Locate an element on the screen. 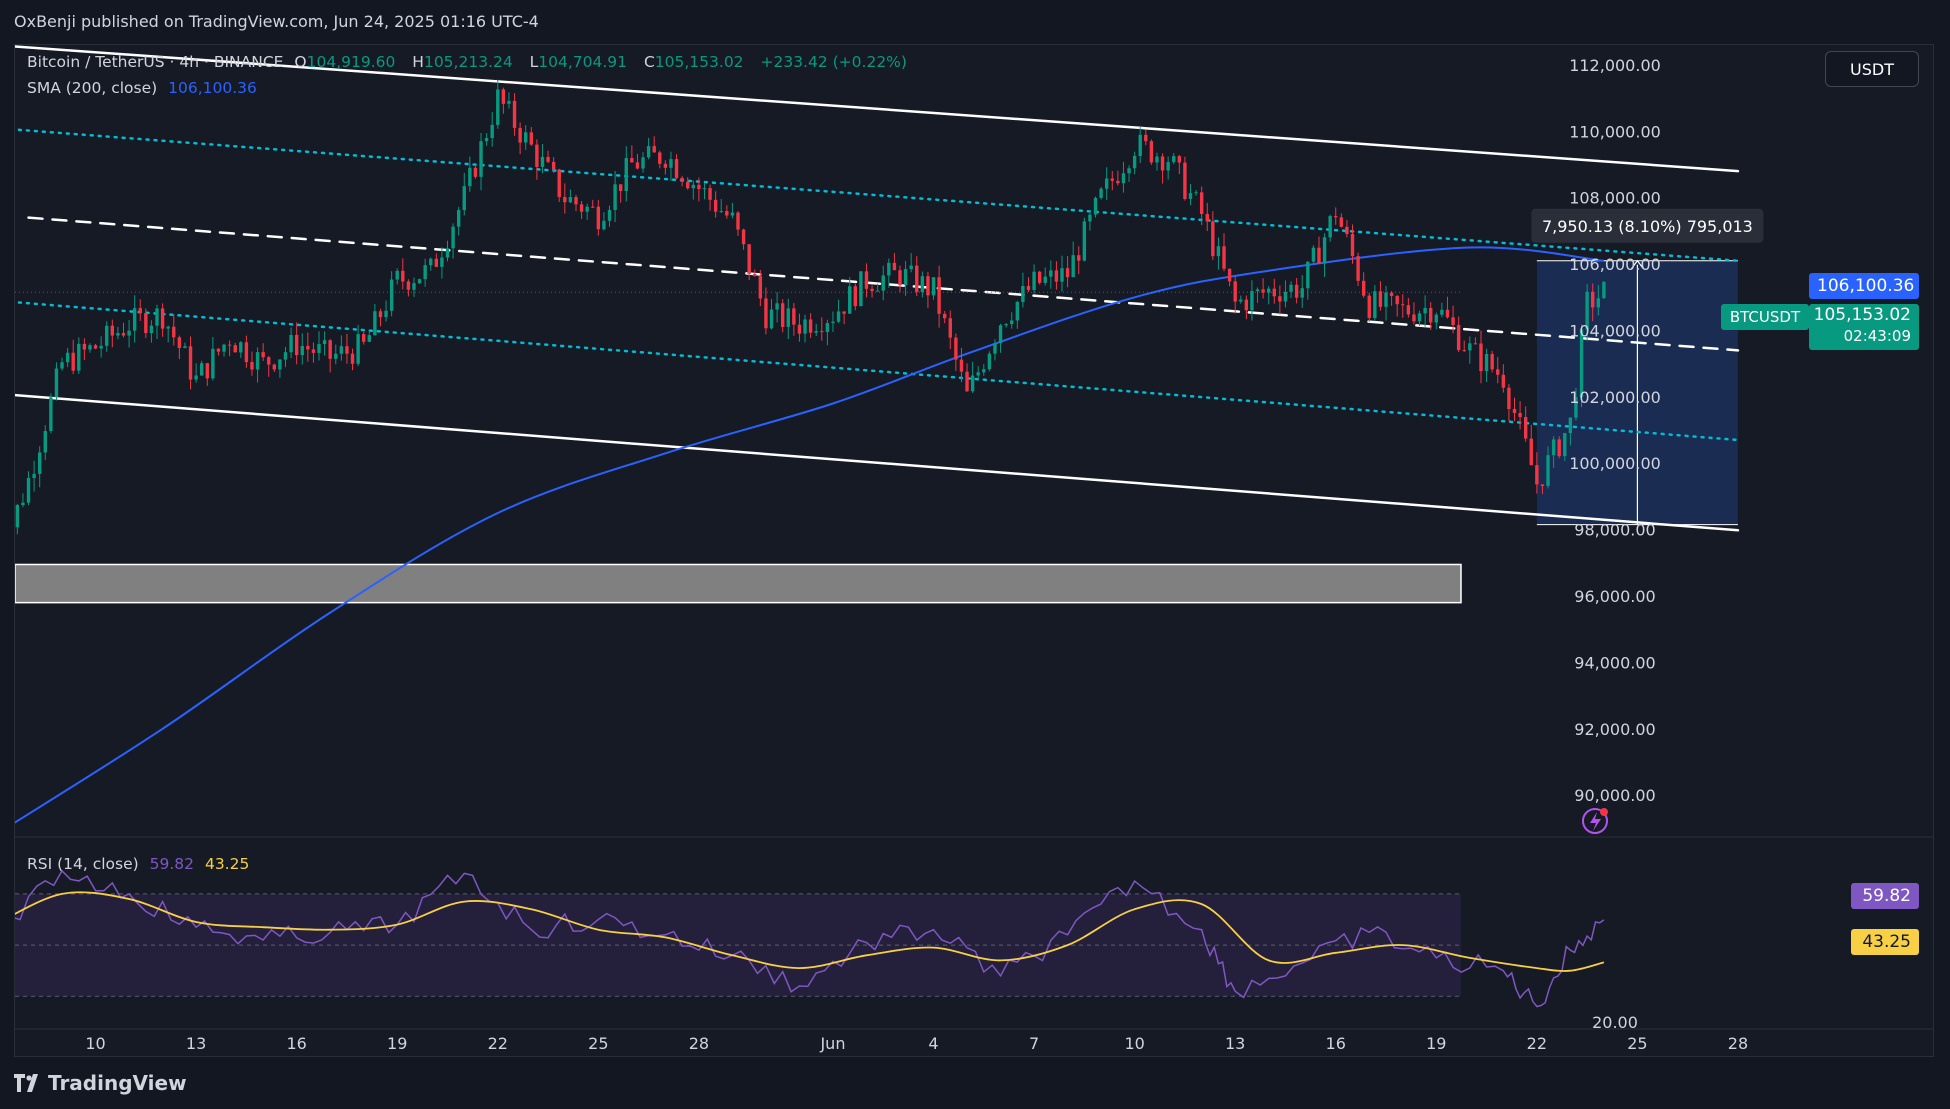 This screenshot has height=1109, width=1950. price-tick-label: 104,000.00 is located at coordinates (1615, 330).